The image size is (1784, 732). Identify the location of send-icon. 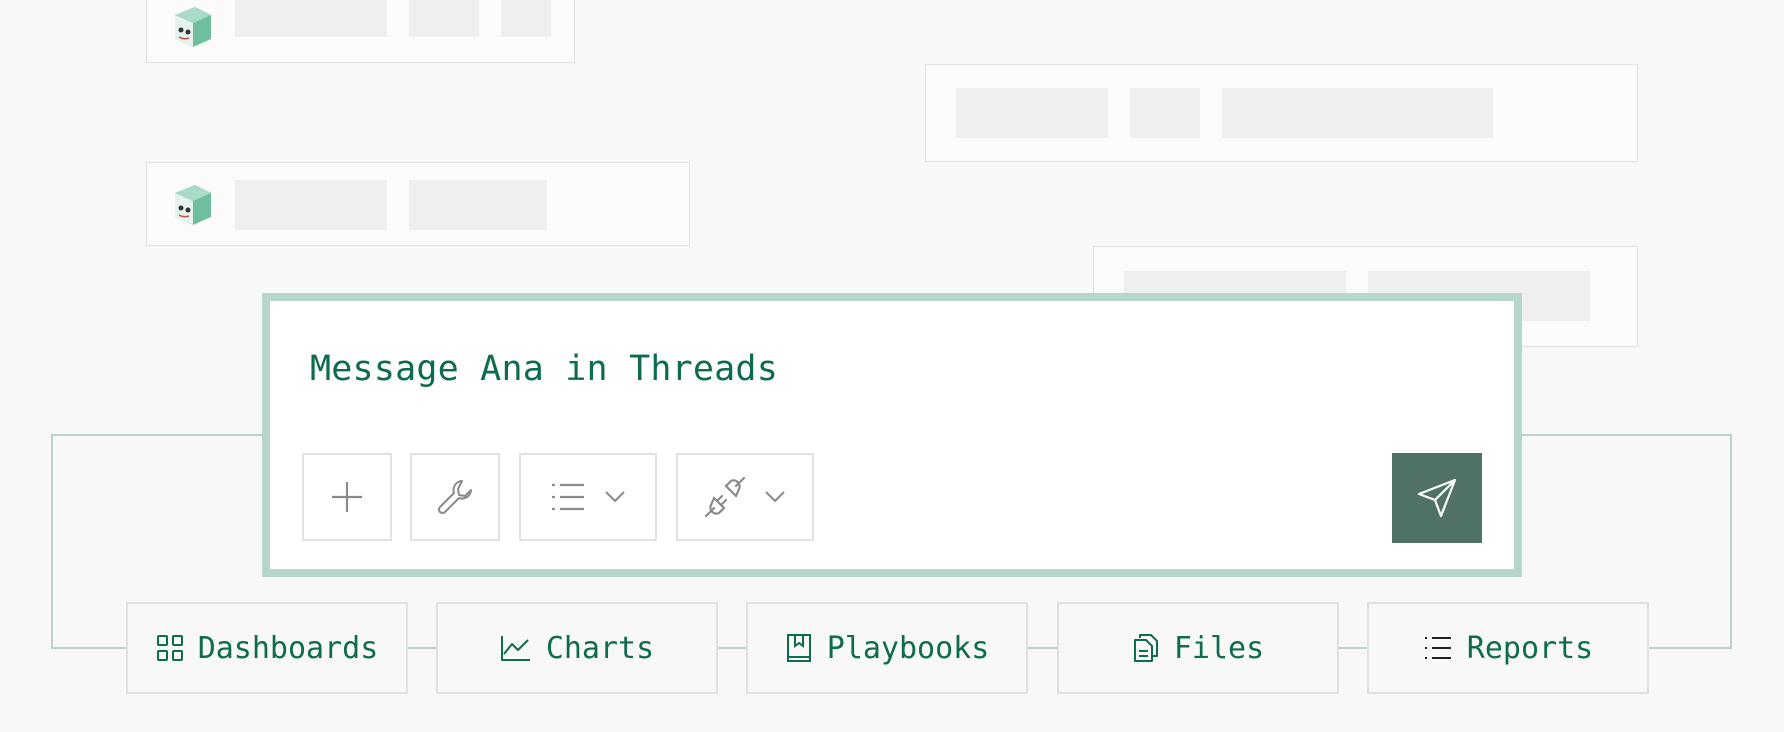
(1437, 498).